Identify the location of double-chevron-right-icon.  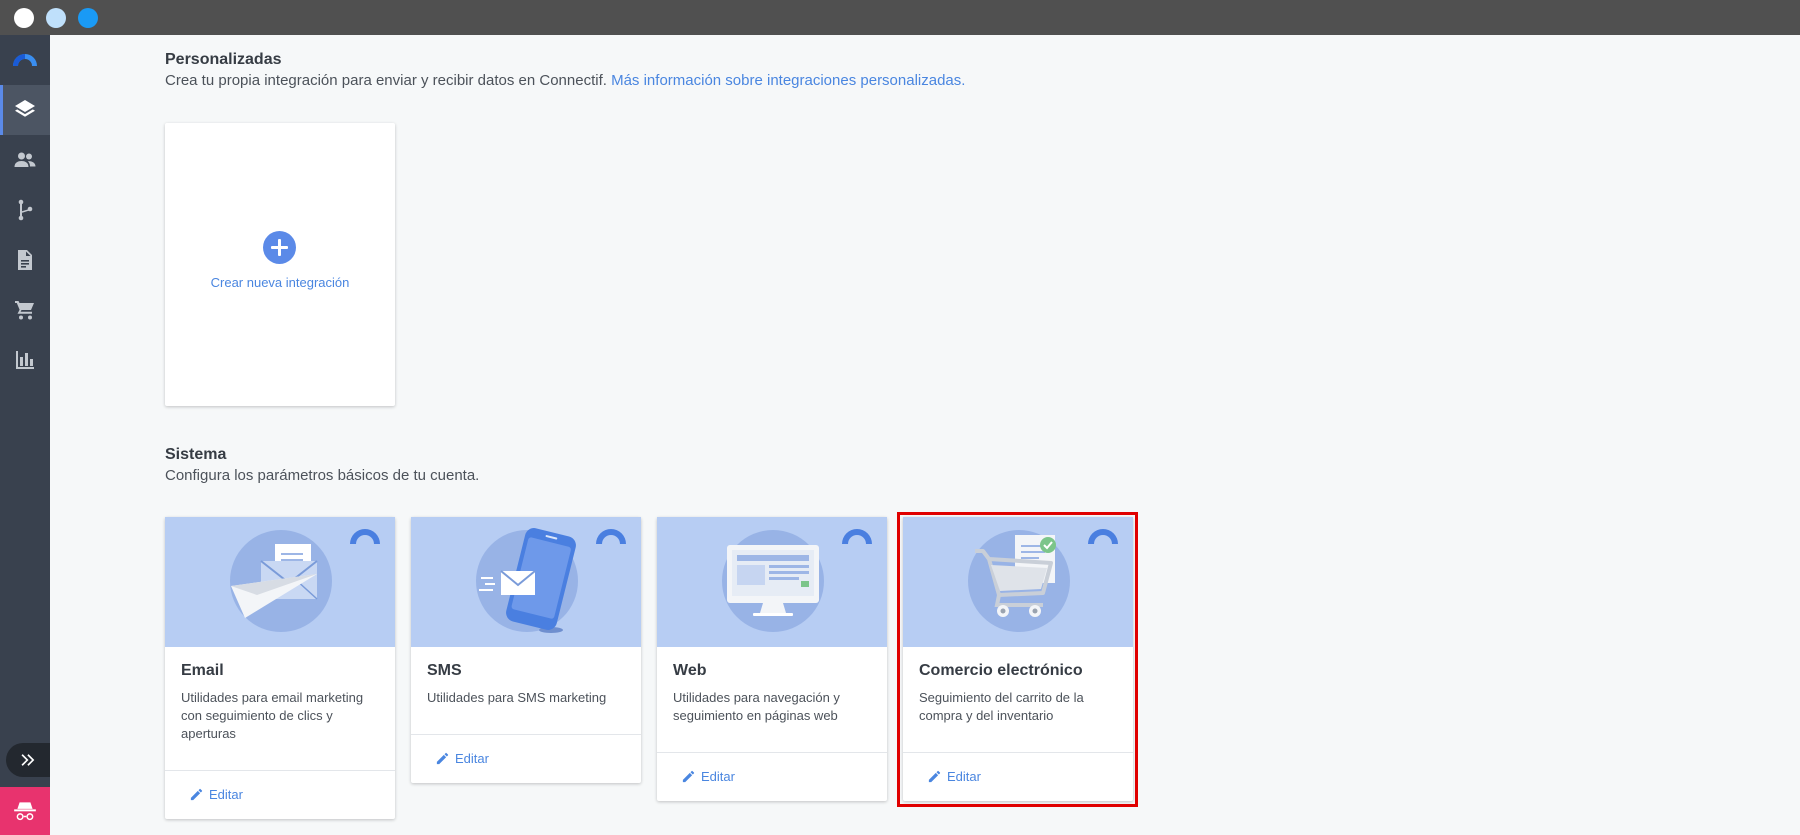
(28, 760).